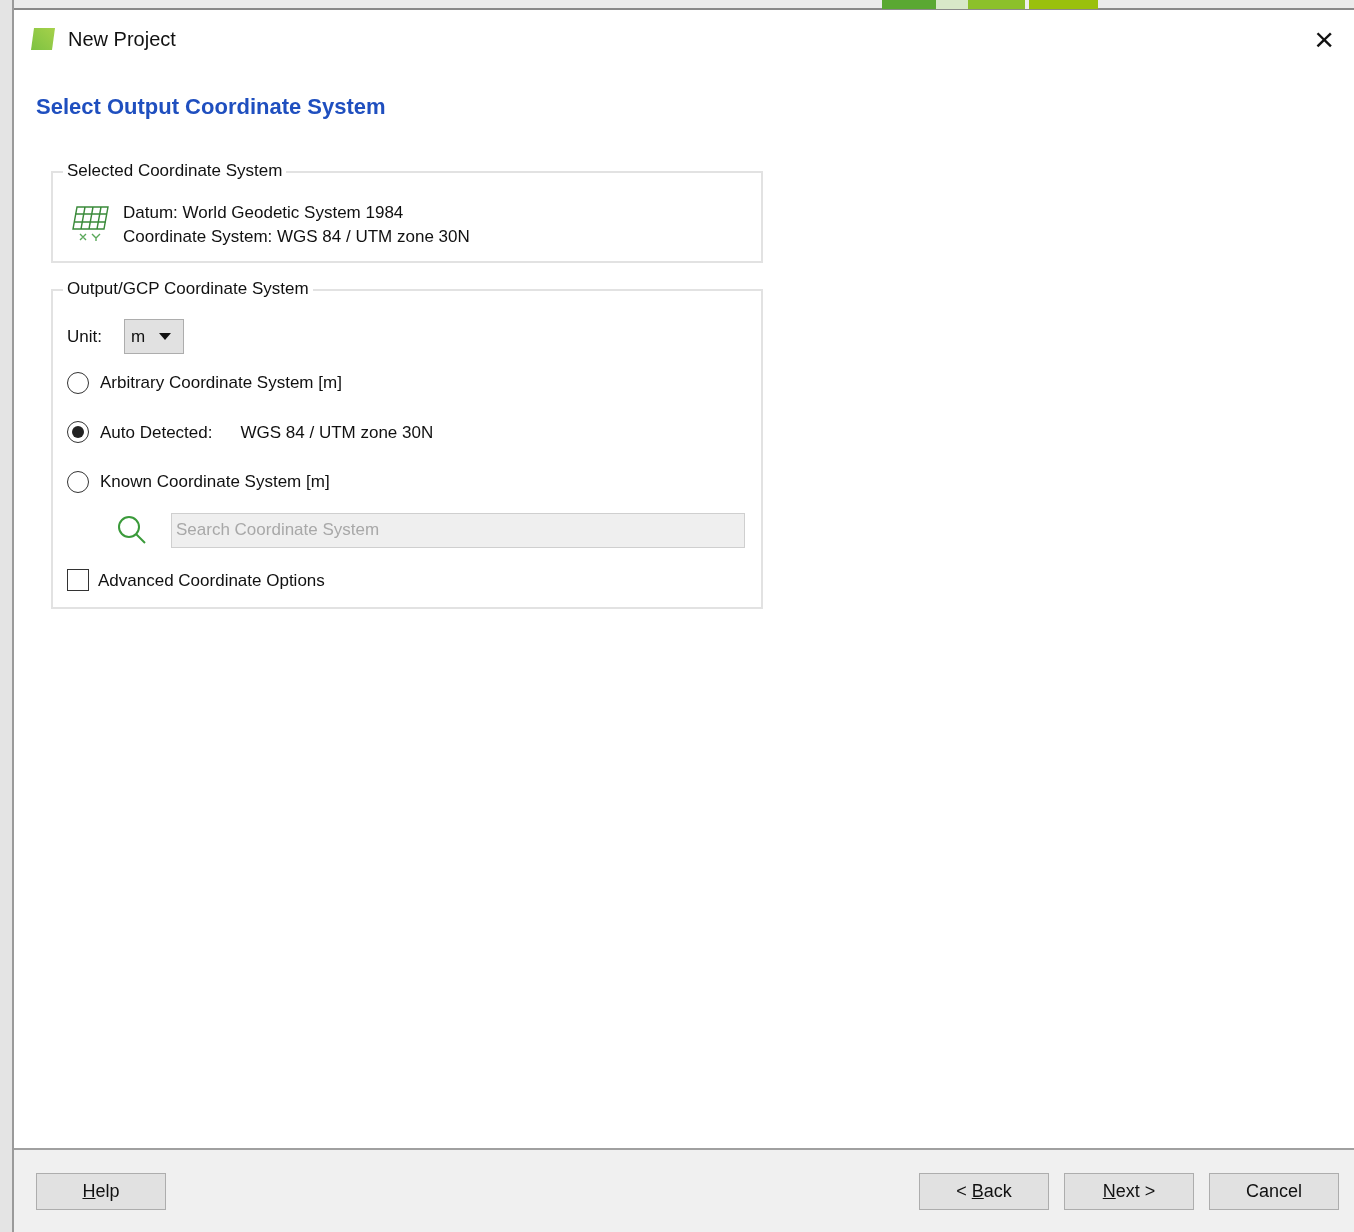 The height and width of the screenshot is (1232, 1354). I want to click on dialog-button: Help, so click(101, 1191).